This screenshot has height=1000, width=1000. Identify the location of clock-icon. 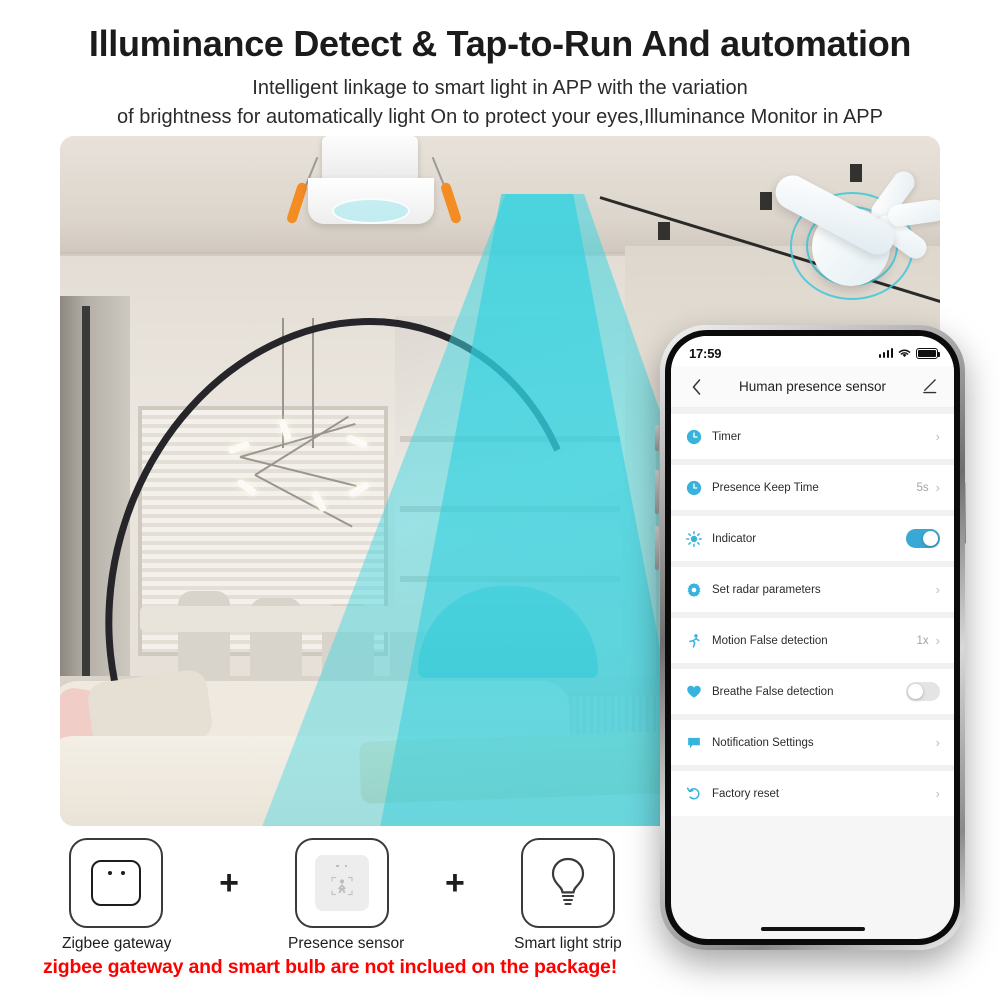
(693, 487).